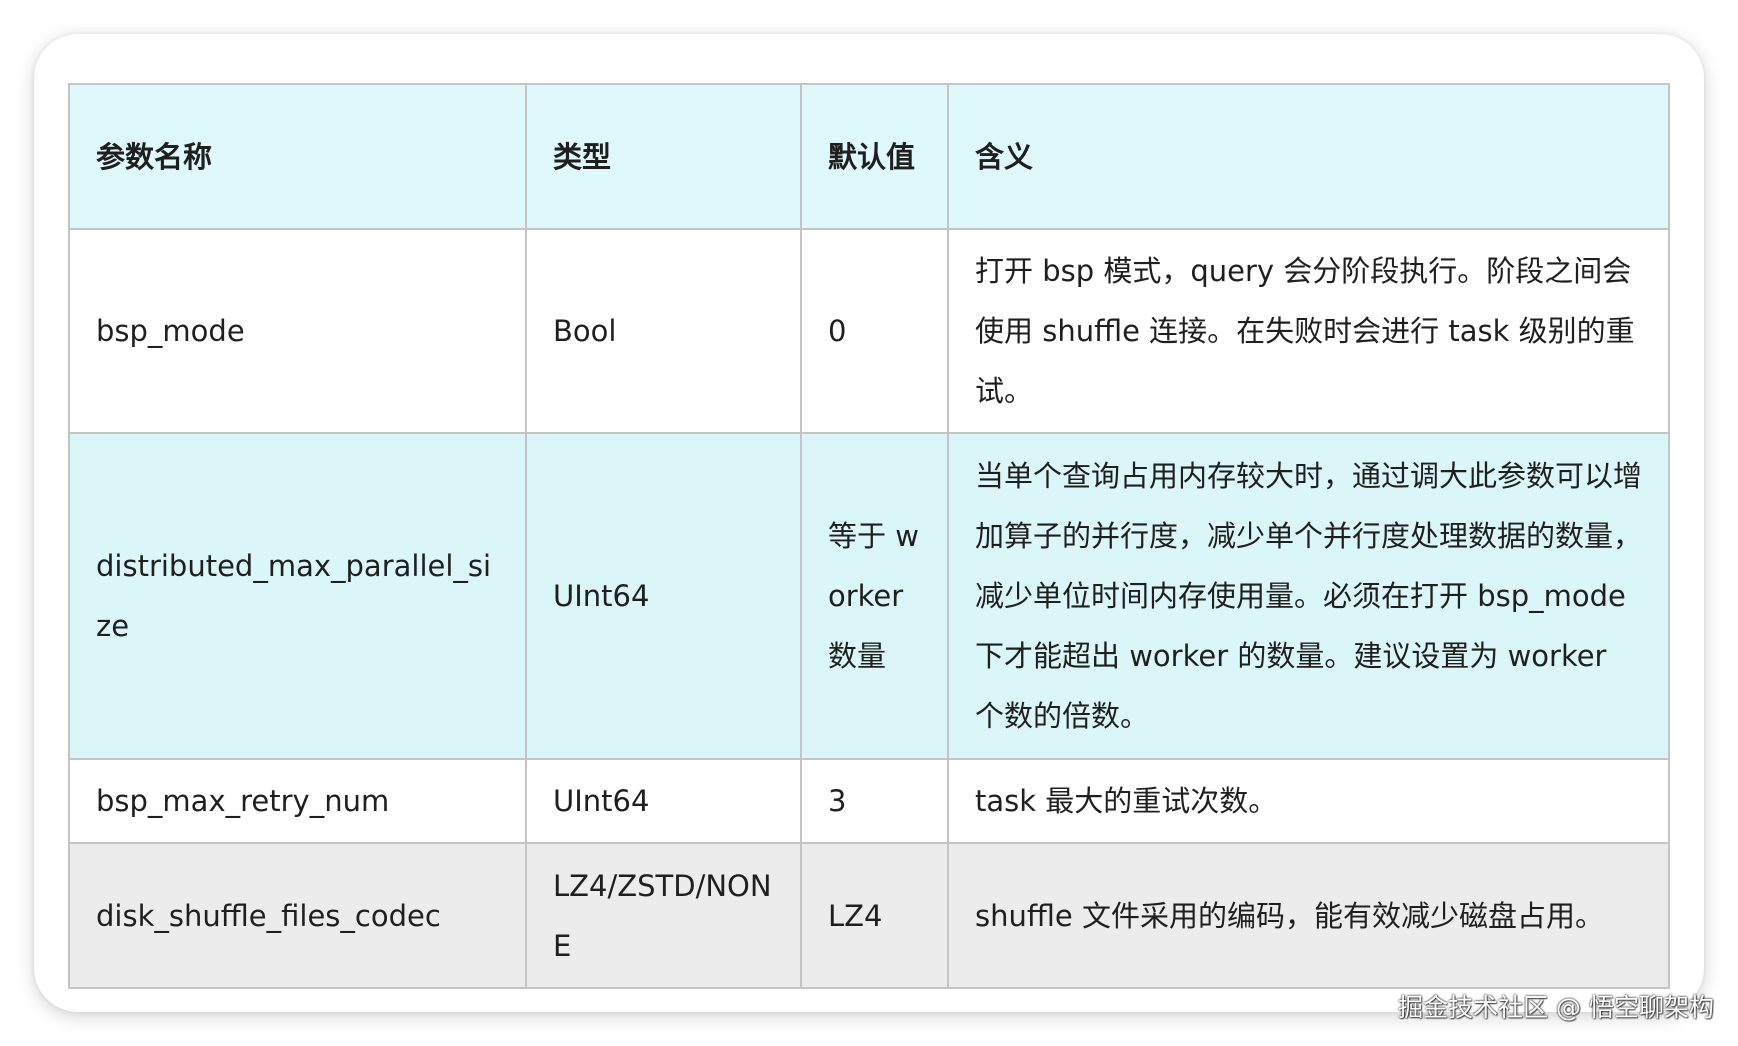 This screenshot has width=1738, height=1046. Describe the element at coordinates (663, 331) in the screenshot. I see `param-type-cell: Bool` at that location.